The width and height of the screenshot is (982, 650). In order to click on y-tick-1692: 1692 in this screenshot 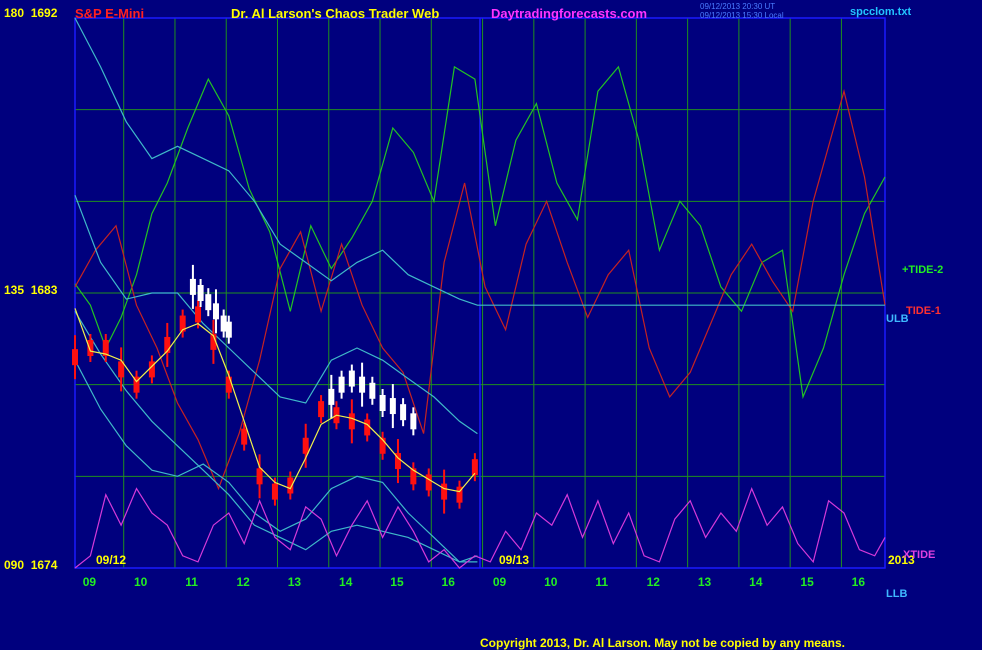, I will do `click(44, 13)`.